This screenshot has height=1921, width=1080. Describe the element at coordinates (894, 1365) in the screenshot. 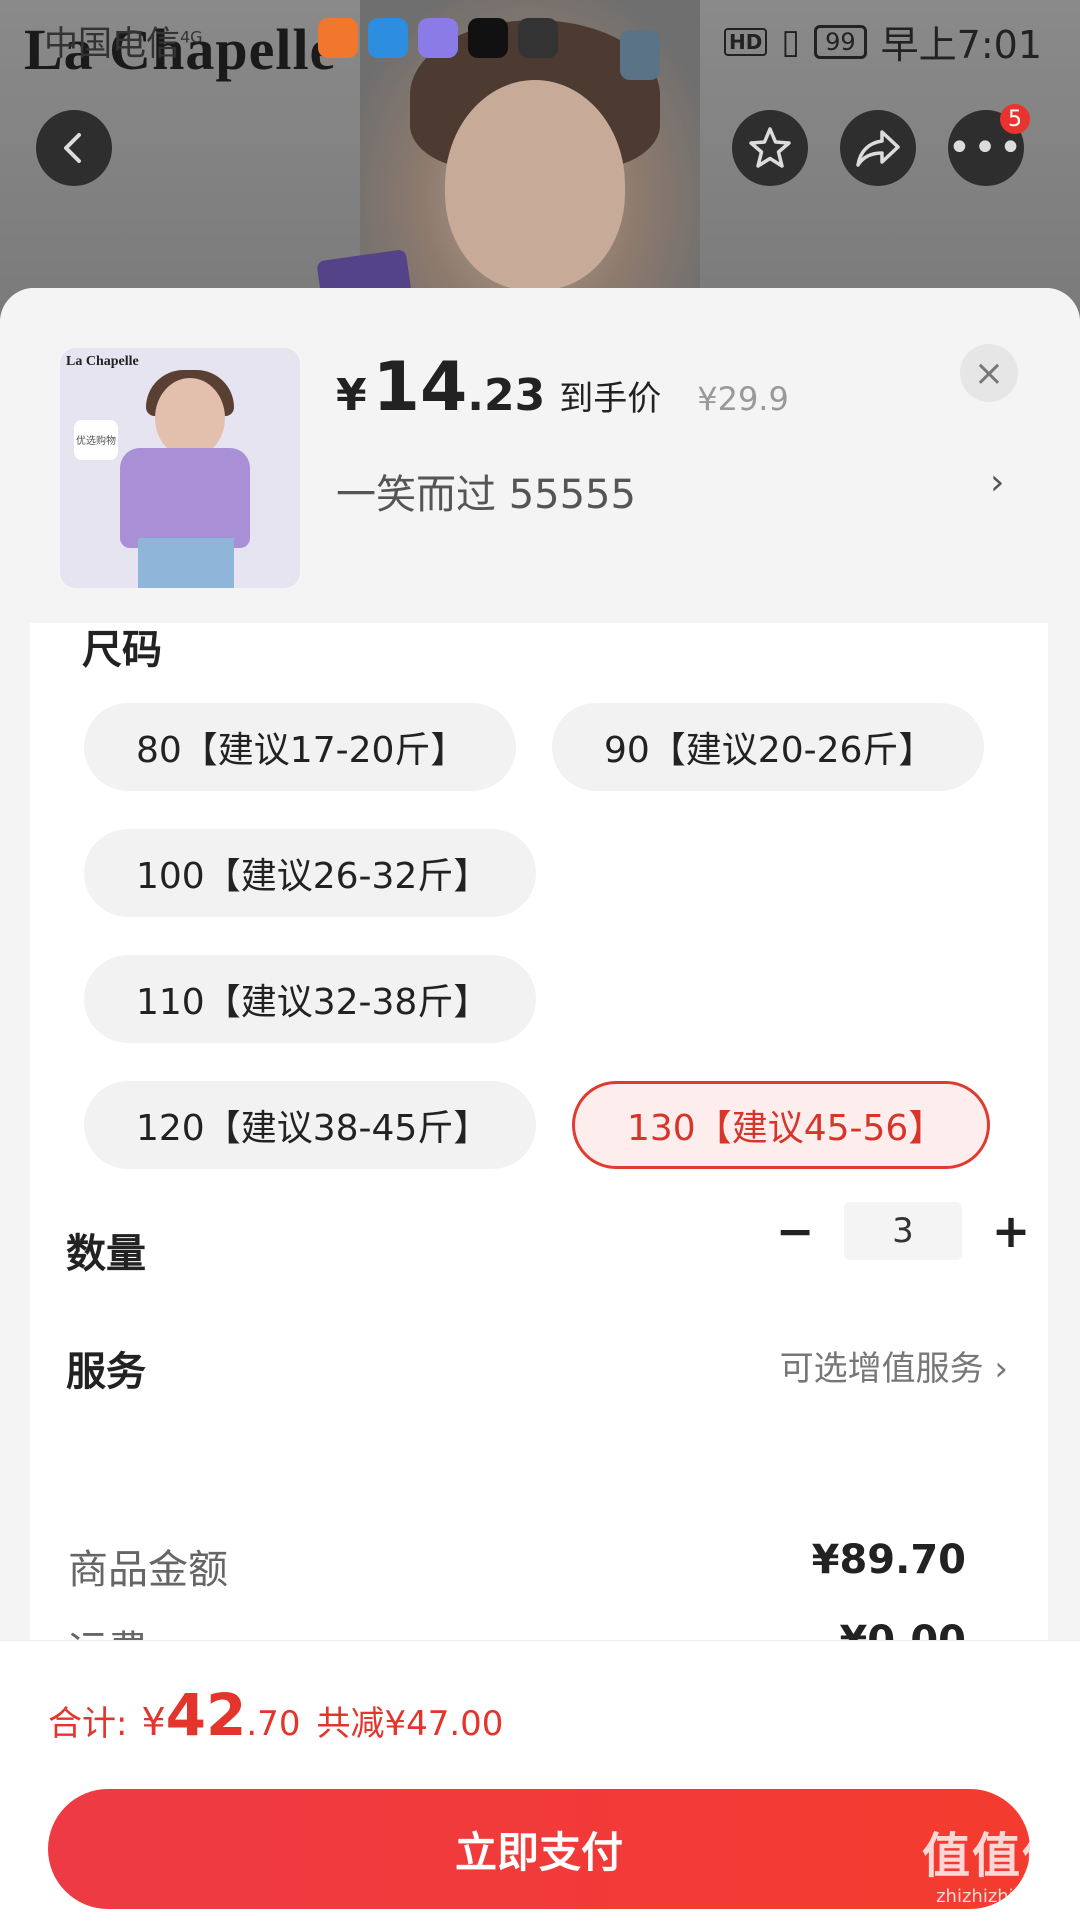

I see `service-options-link: 可选增值服务 ›` at that location.